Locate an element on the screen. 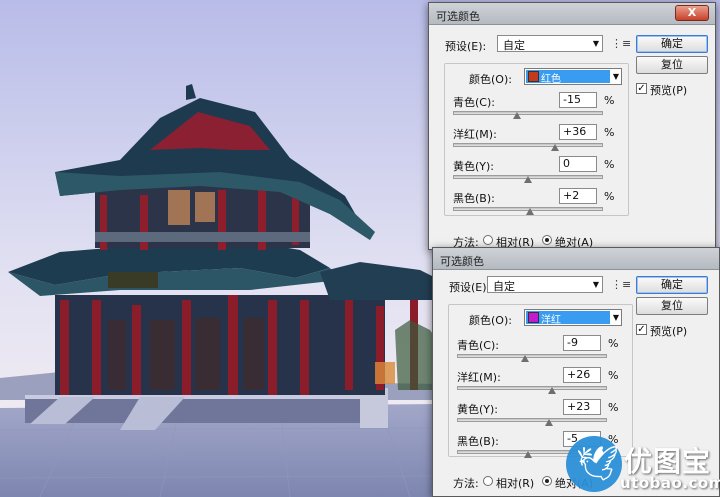 This screenshot has width=720, height=497. magenta-value-input: +36 is located at coordinates (578, 132).